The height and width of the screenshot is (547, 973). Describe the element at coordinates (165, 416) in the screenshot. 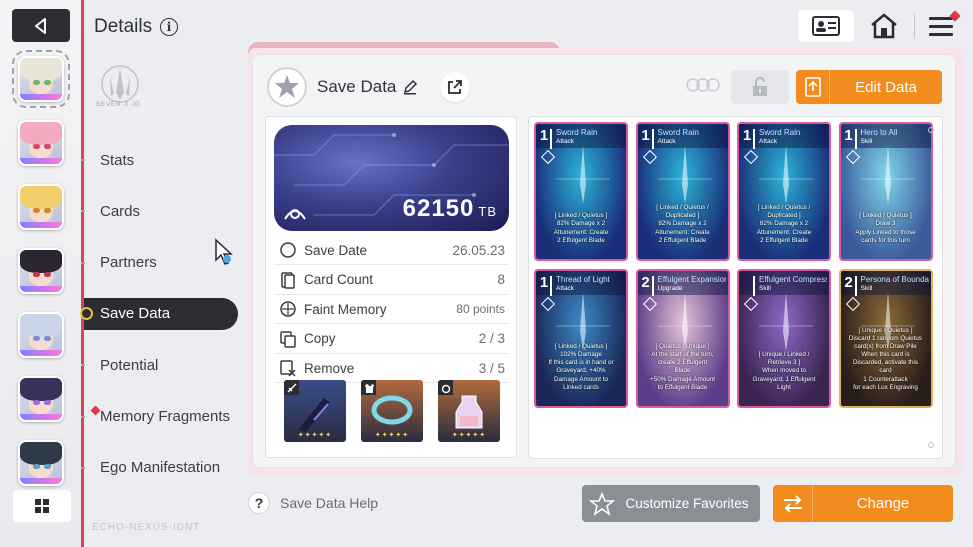

I see `nav-item-label: Memory Fragments` at that location.